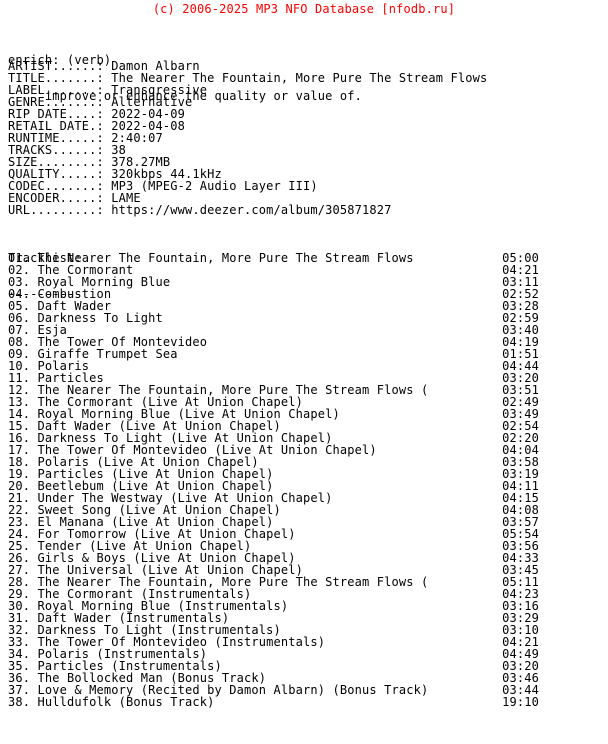 Image resolution: width=608 pixels, height=744 pixels. Describe the element at coordinates (251, 210) in the screenshot. I see `metadata-value: https://www.deezer.com/album/305871827` at that location.